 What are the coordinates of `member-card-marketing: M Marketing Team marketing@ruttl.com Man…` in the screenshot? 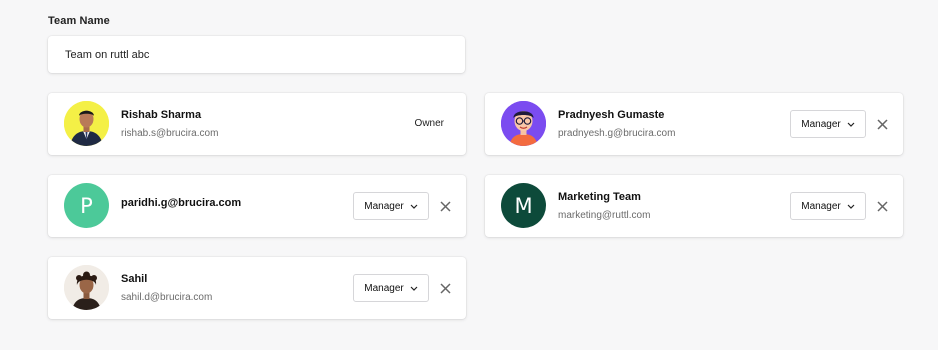 It's located at (694, 206).